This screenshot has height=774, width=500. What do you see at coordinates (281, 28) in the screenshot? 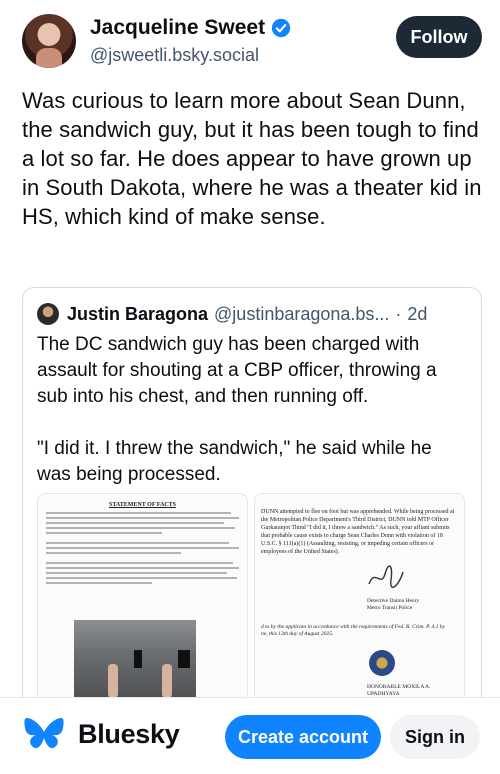
I see `verified-check-icon` at bounding box center [281, 28].